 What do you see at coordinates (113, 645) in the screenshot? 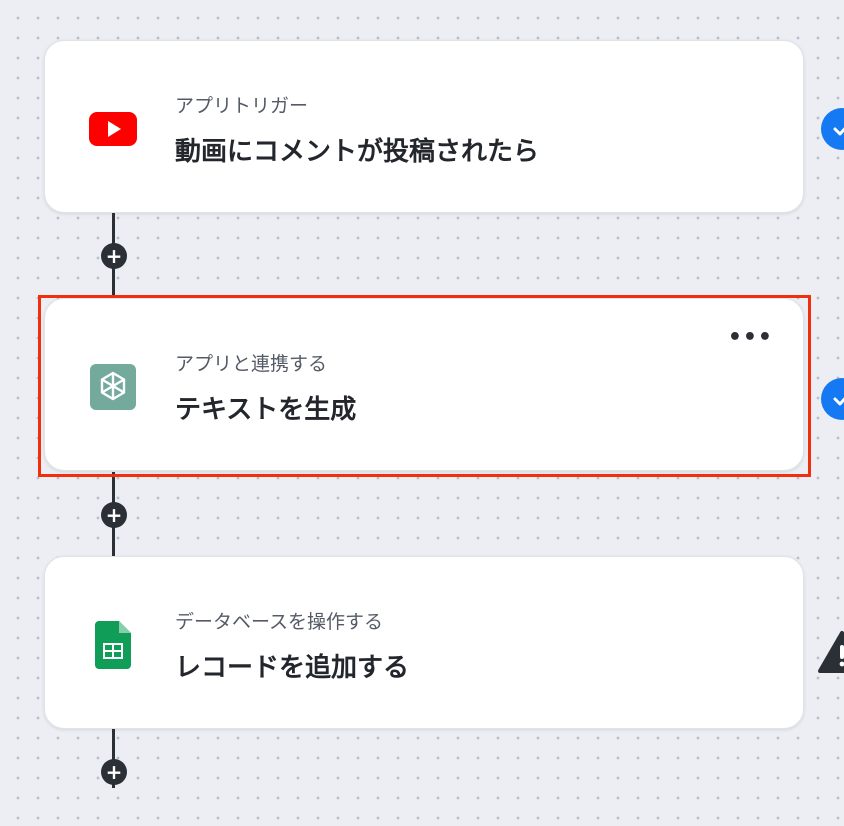
I see `google-sheets-icon` at bounding box center [113, 645].